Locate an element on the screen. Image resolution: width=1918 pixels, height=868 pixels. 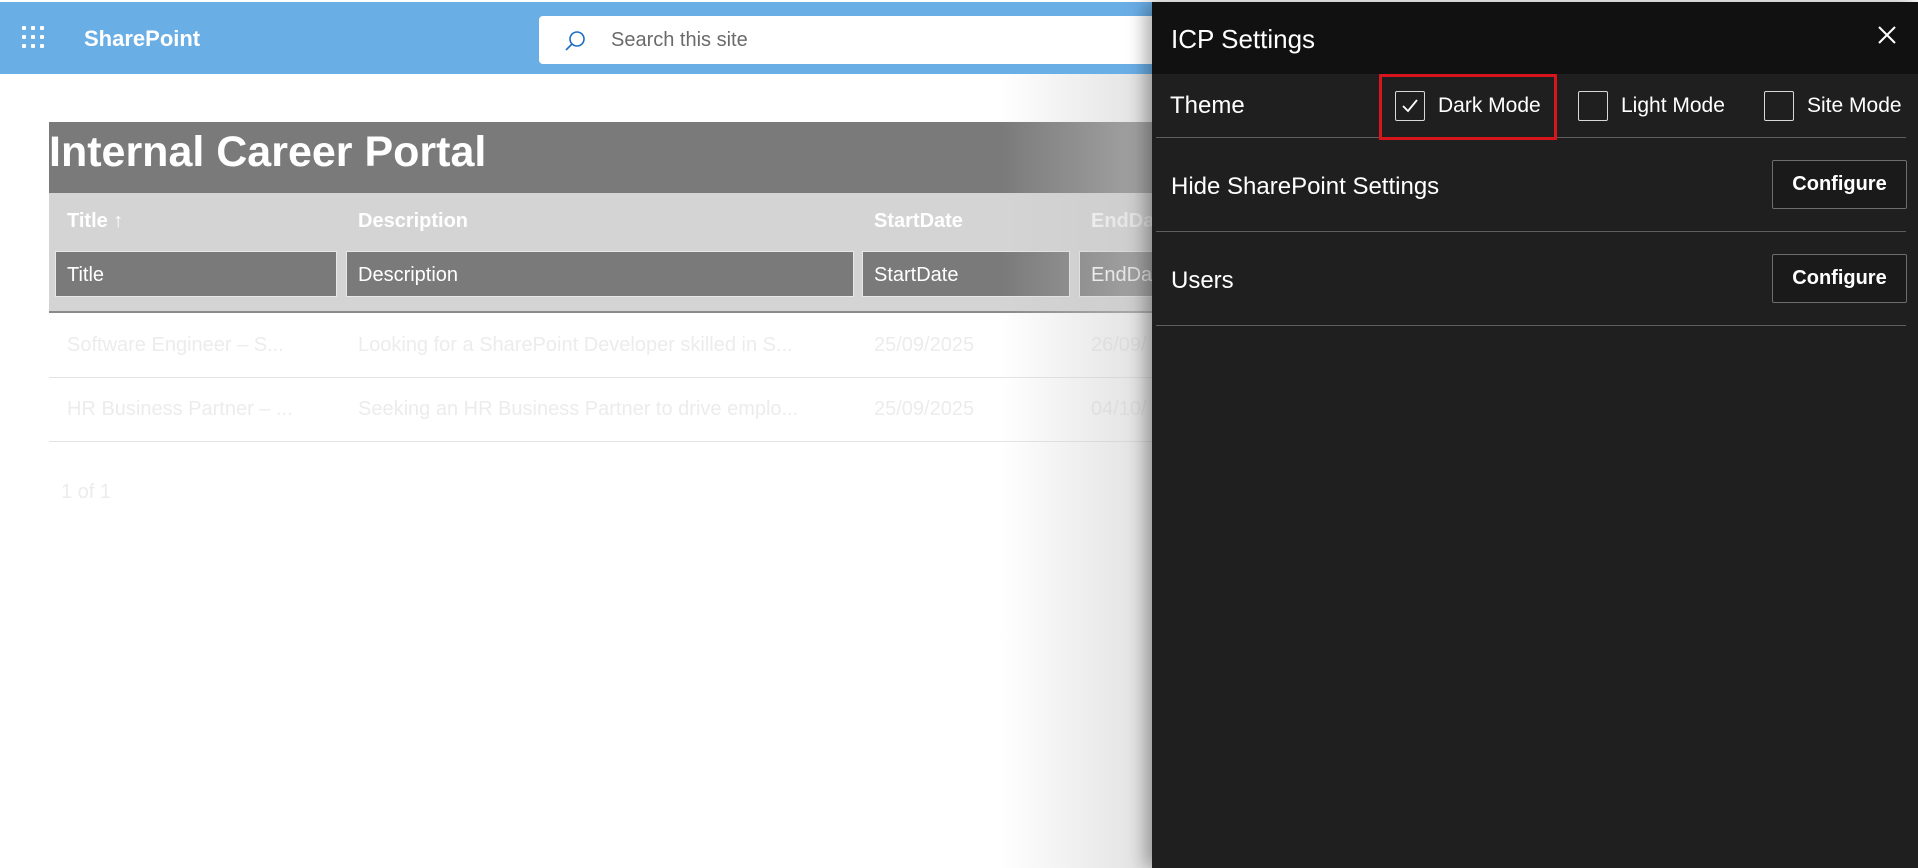
configure-users-button: Configure is located at coordinates (1839, 278).